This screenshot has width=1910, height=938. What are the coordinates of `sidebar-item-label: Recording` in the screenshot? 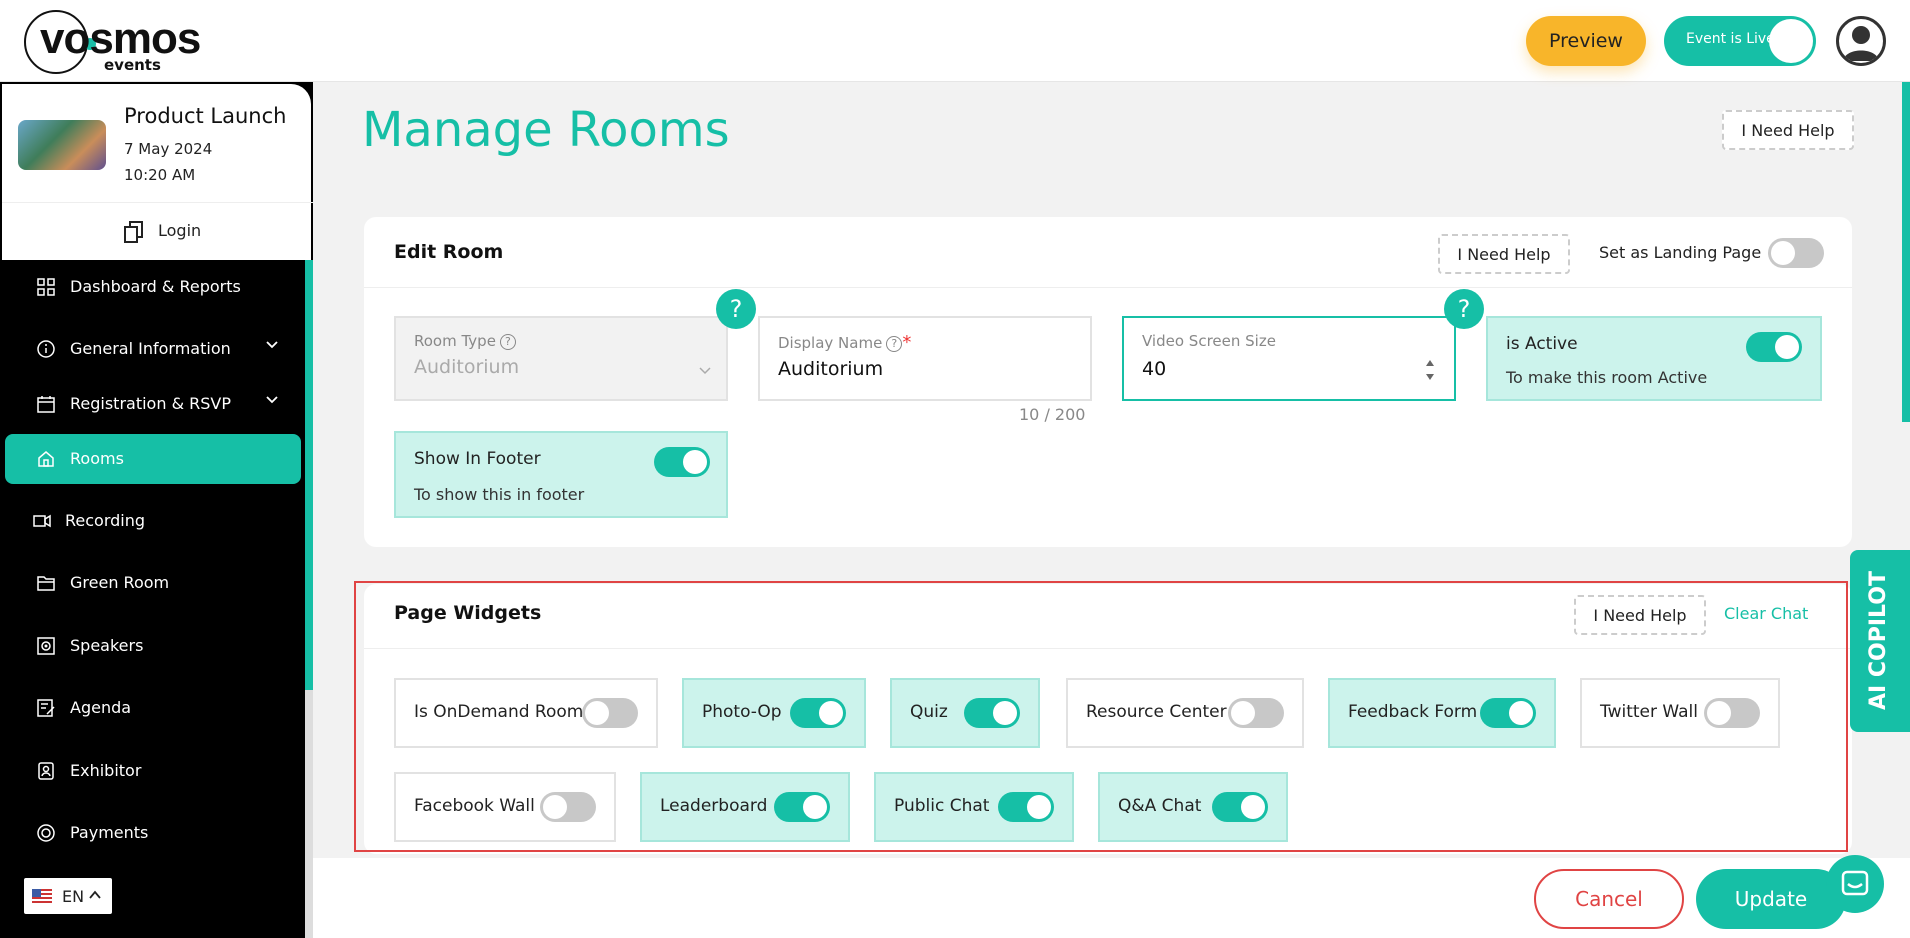 It's located at (105, 520).